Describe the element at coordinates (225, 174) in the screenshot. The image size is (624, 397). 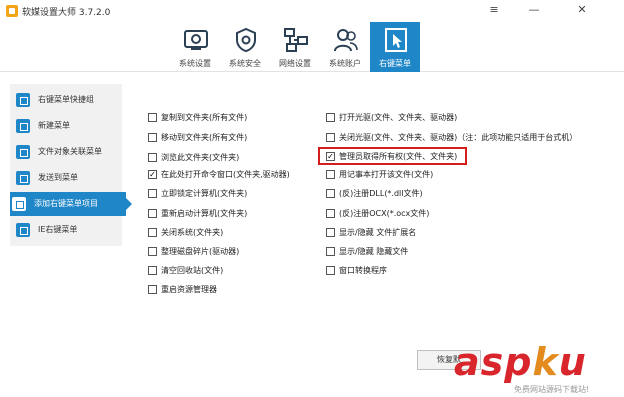
I see `option-label: 在此处打开命令窗口(文件夹,驱动器)` at that location.